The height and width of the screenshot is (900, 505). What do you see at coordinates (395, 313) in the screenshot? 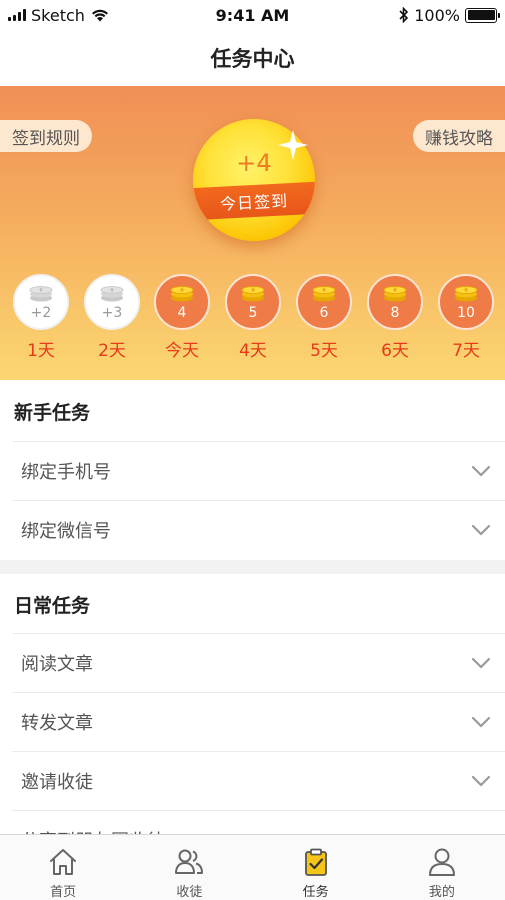
I see `day-value: 8` at bounding box center [395, 313].